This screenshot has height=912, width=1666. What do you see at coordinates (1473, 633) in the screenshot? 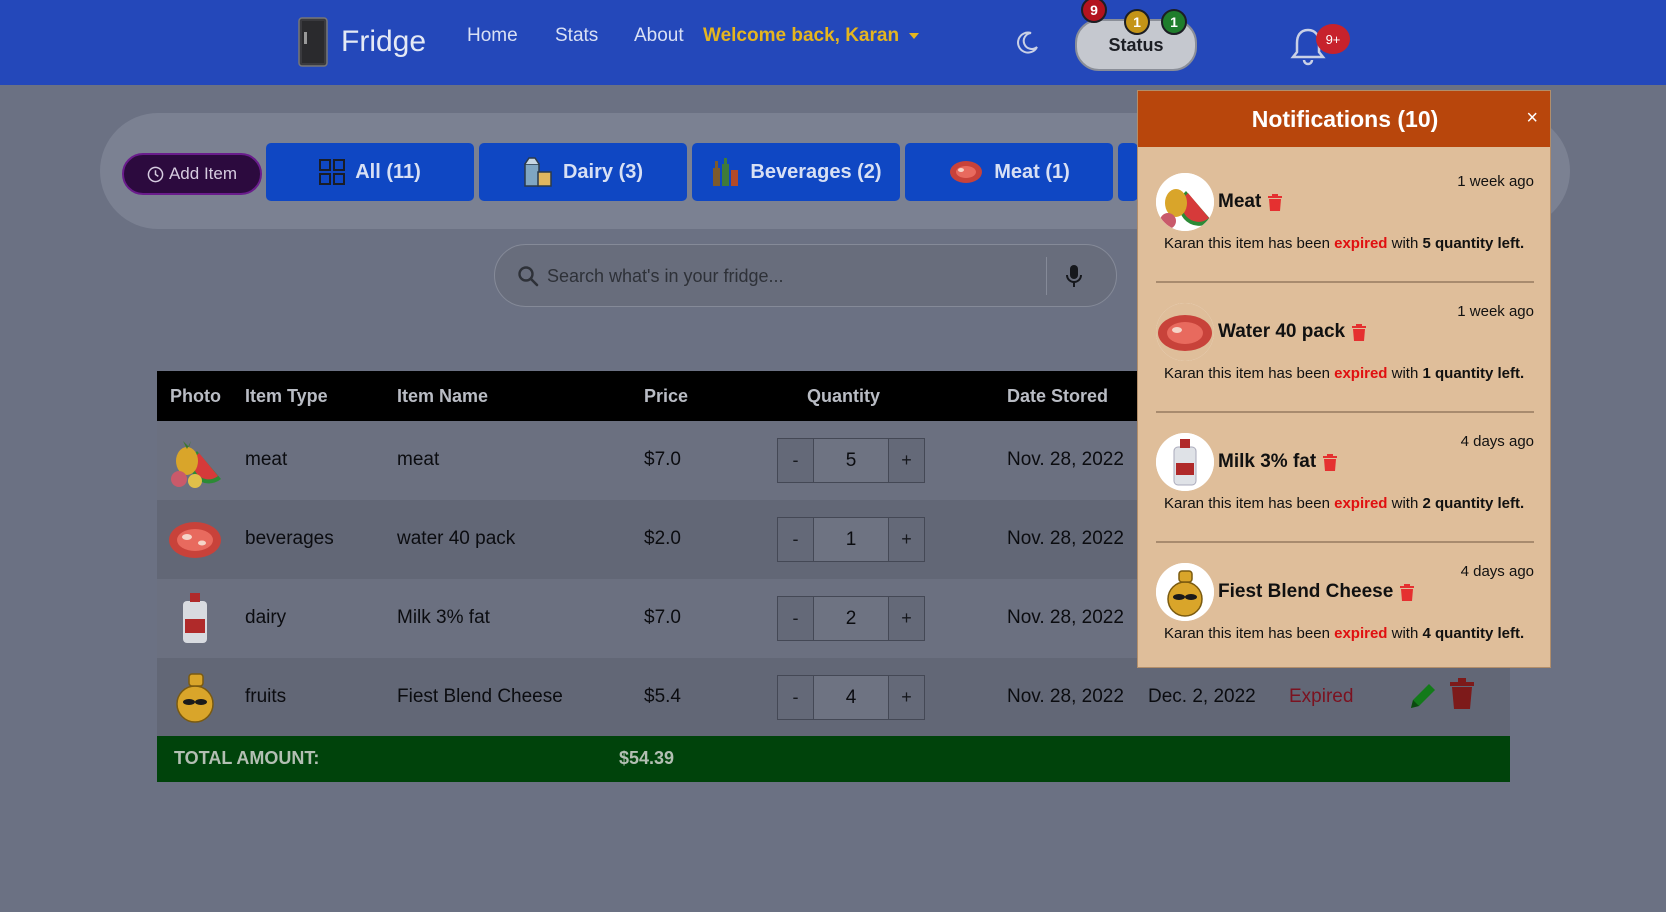
I see `quantity-left: 4 quantity left.` at bounding box center [1473, 633].